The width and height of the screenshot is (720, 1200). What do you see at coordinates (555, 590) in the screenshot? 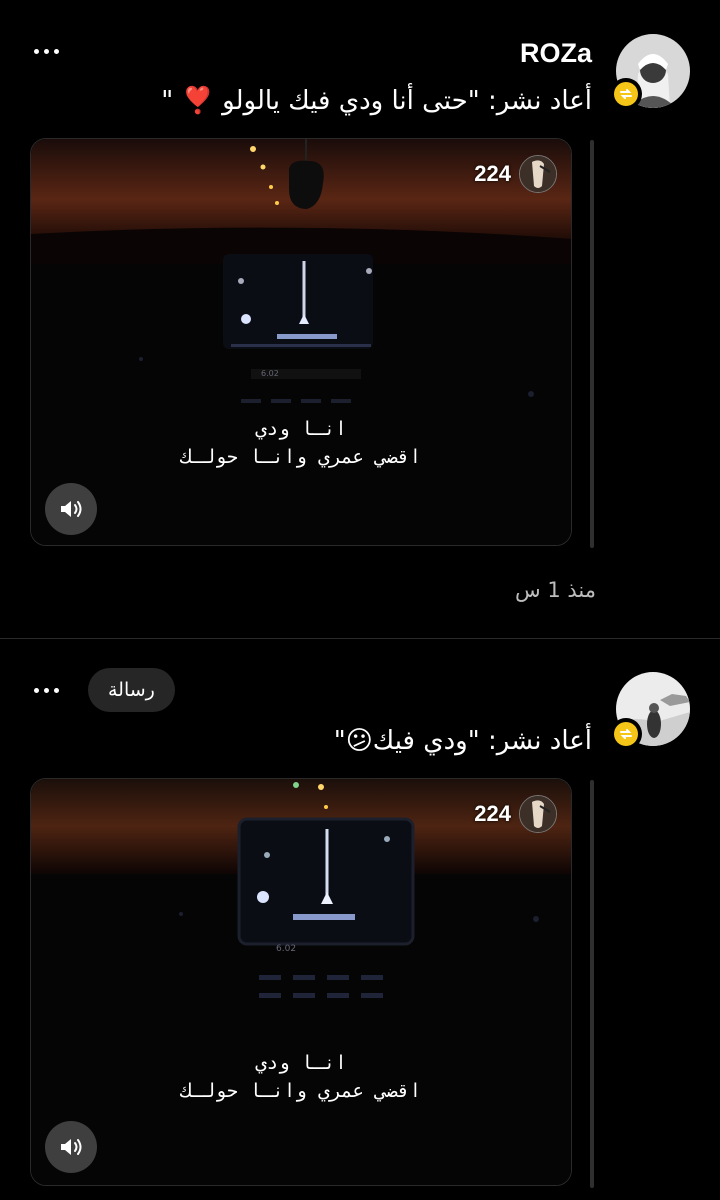
I see `timestamp: منذ 1 س` at bounding box center [555, 590].